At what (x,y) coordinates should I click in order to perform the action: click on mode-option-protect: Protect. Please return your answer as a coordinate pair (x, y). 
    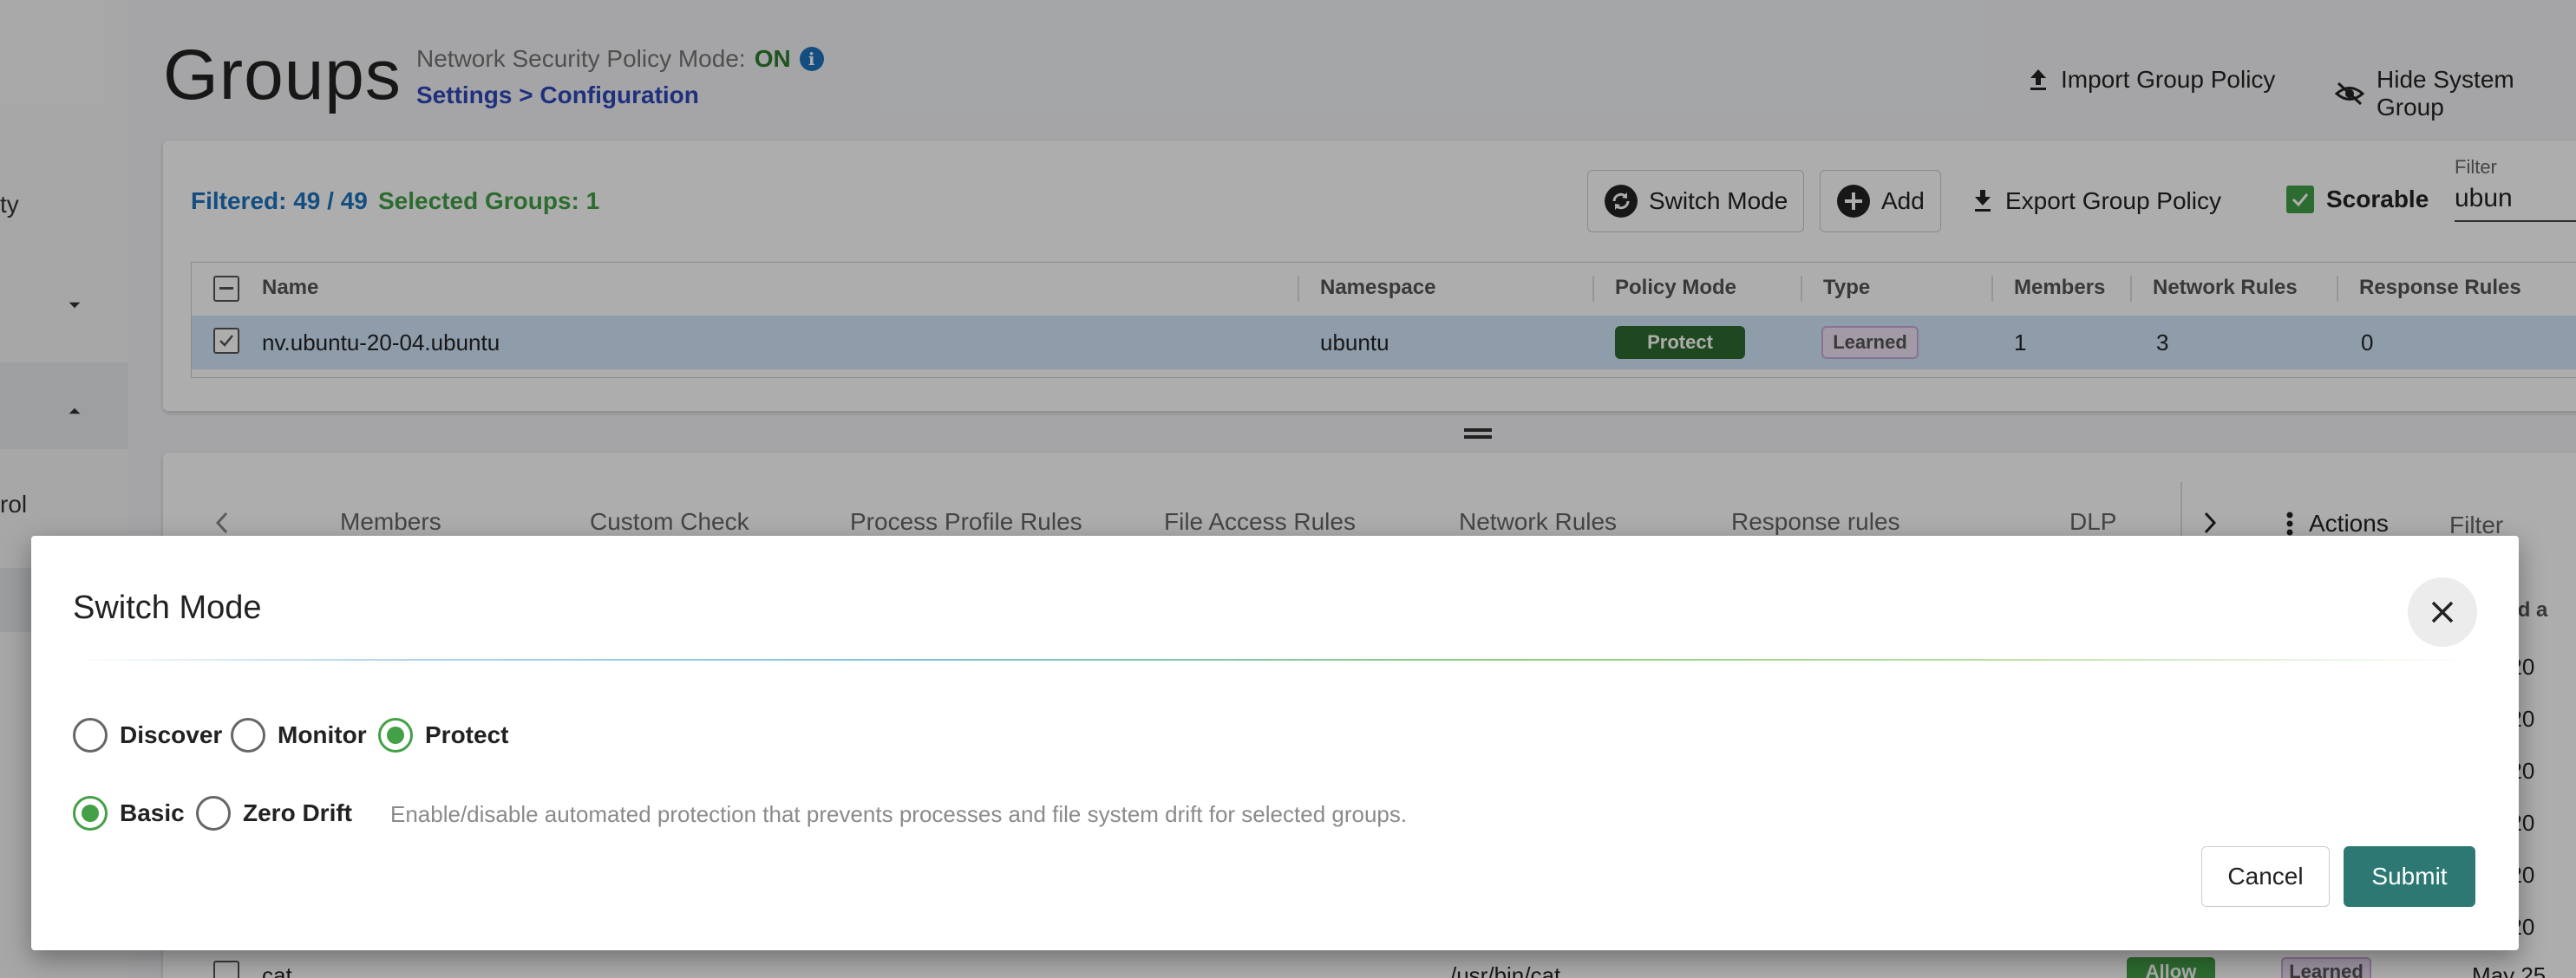
    Looking at the image, I should click on (443, 735).